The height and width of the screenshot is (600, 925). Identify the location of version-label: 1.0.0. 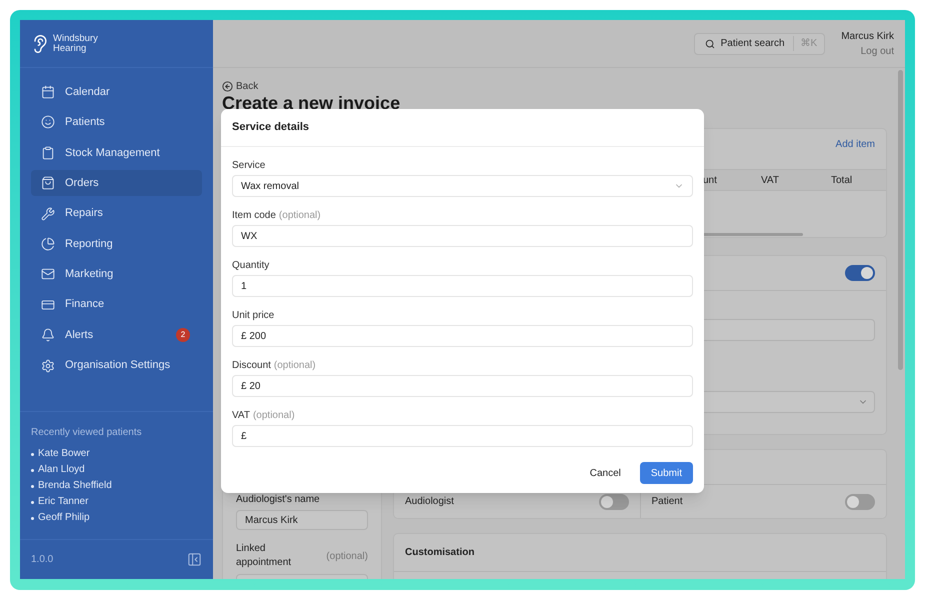
(42, 560).